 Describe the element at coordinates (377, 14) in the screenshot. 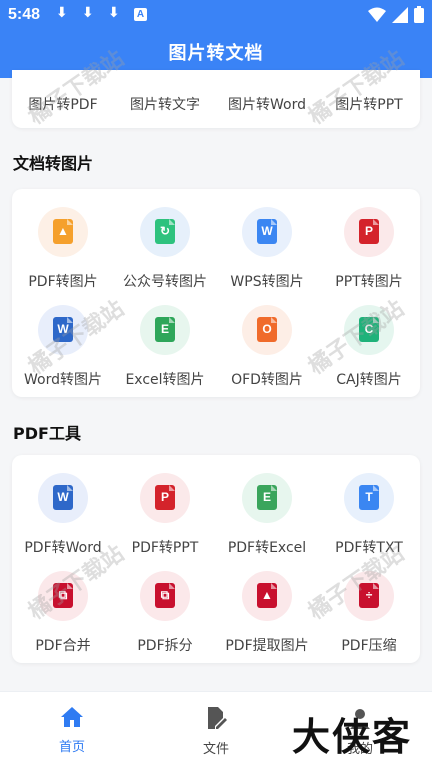

I see `wifi-icon` at that location.